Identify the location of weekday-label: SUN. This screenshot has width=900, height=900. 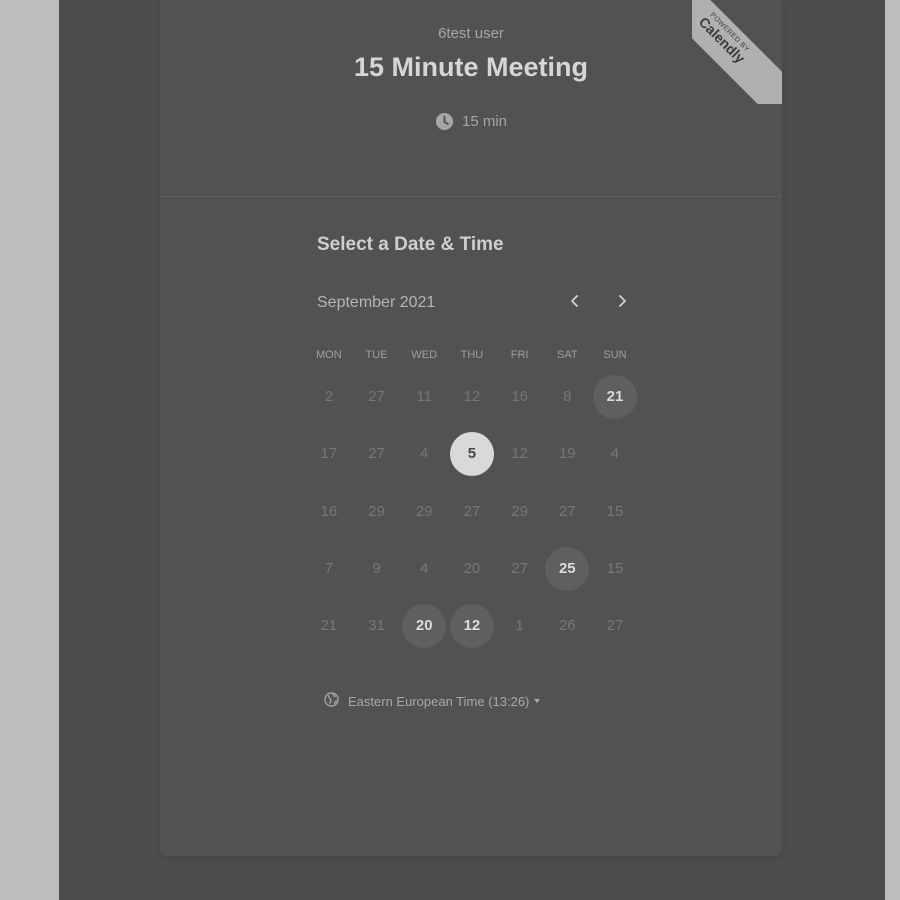
(615, 355).